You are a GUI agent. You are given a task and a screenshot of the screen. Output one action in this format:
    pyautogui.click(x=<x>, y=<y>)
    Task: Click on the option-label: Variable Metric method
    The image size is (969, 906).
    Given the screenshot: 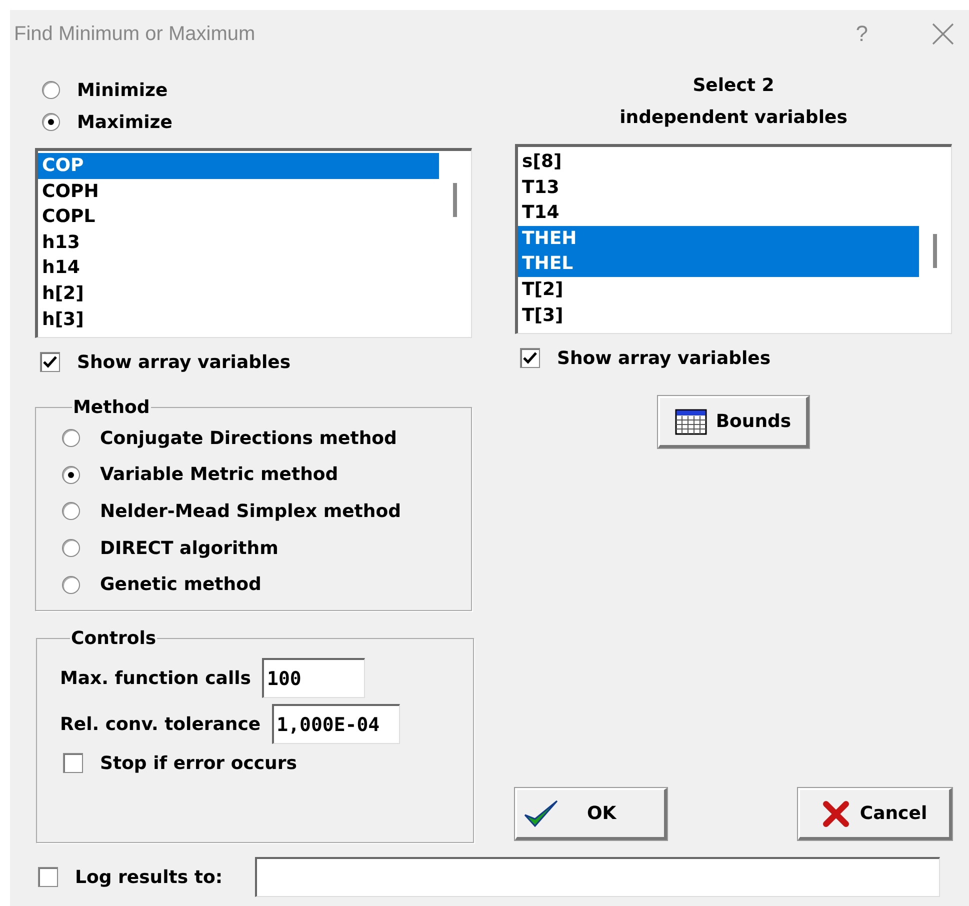 What is the action you would take?
    pyautogui.click(x=219, y=475)
    